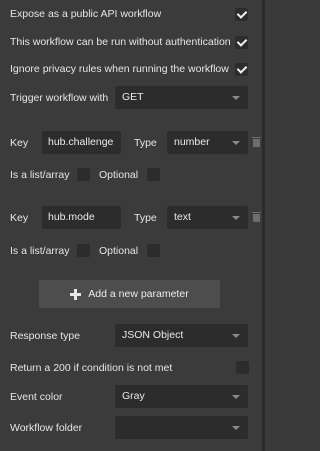 This screenshot has height=451, width=320. I want to click on response-type-dropdown: JSON Object, so click(181, 335).